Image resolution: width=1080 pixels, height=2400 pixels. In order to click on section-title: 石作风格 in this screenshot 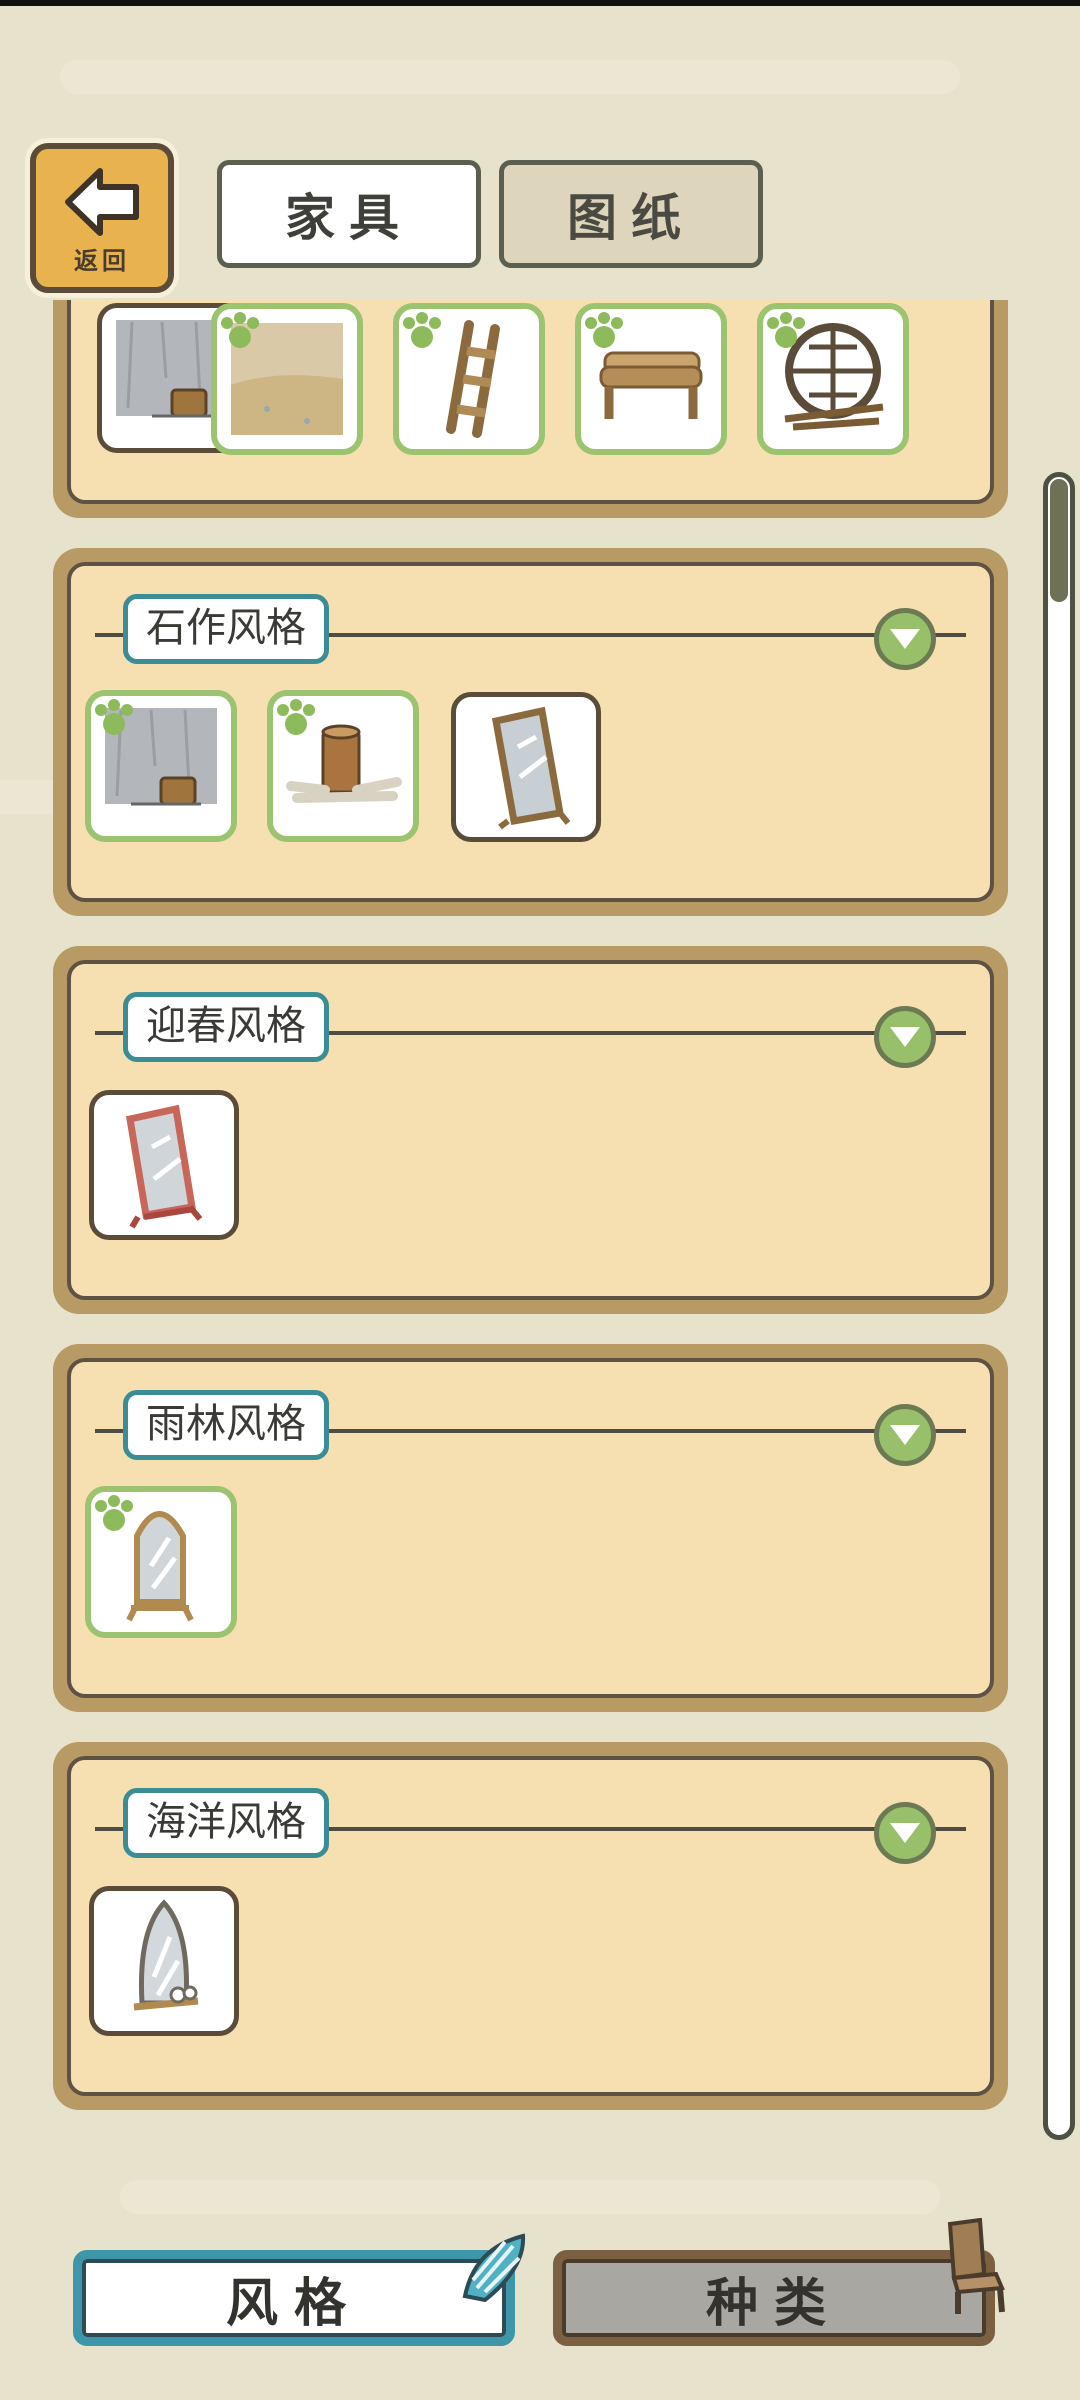, I will do `click(226, 629)`.